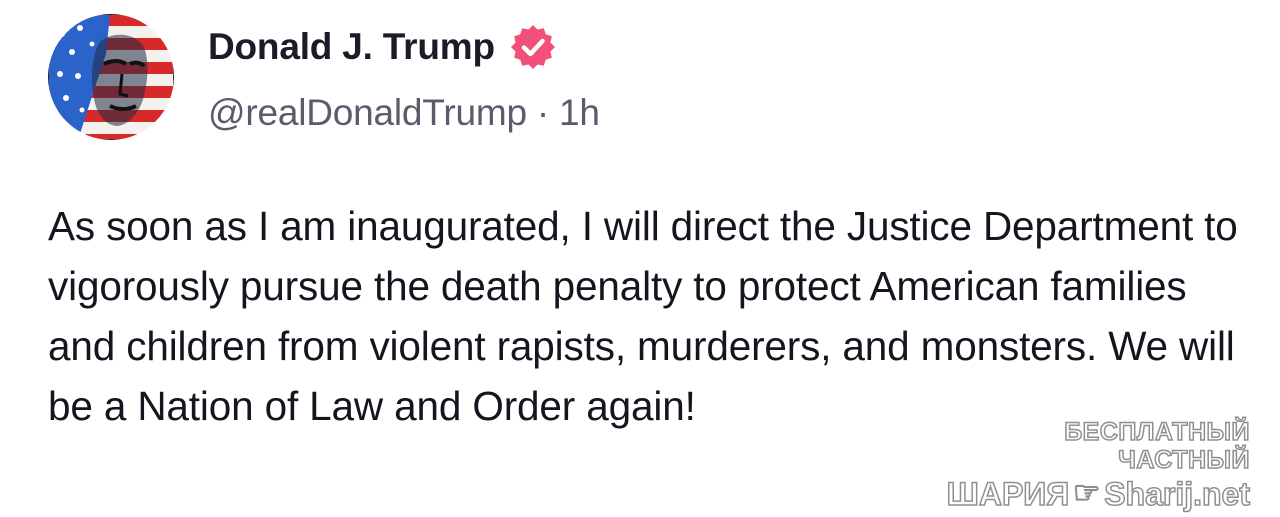 This screenshot has height=517, width=1280. I want to click on watermark-line2-right: Sharij.net, so click(1176, 494).